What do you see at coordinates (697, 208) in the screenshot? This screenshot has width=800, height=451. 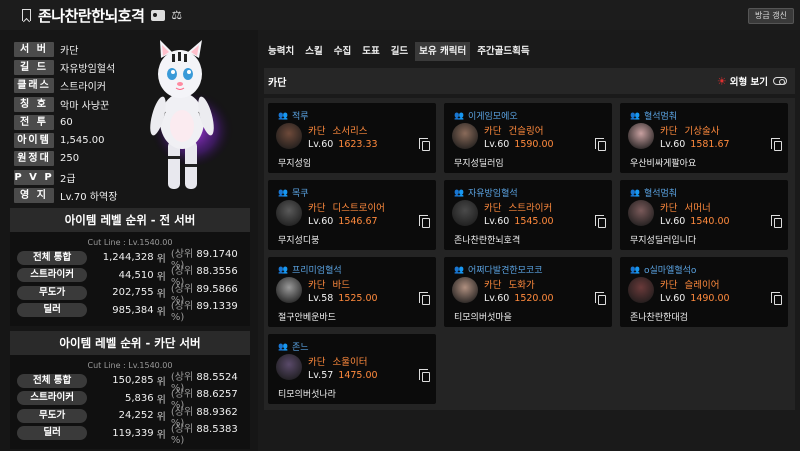 I see `card-class: 서머너` at bounding box center [697, 208].